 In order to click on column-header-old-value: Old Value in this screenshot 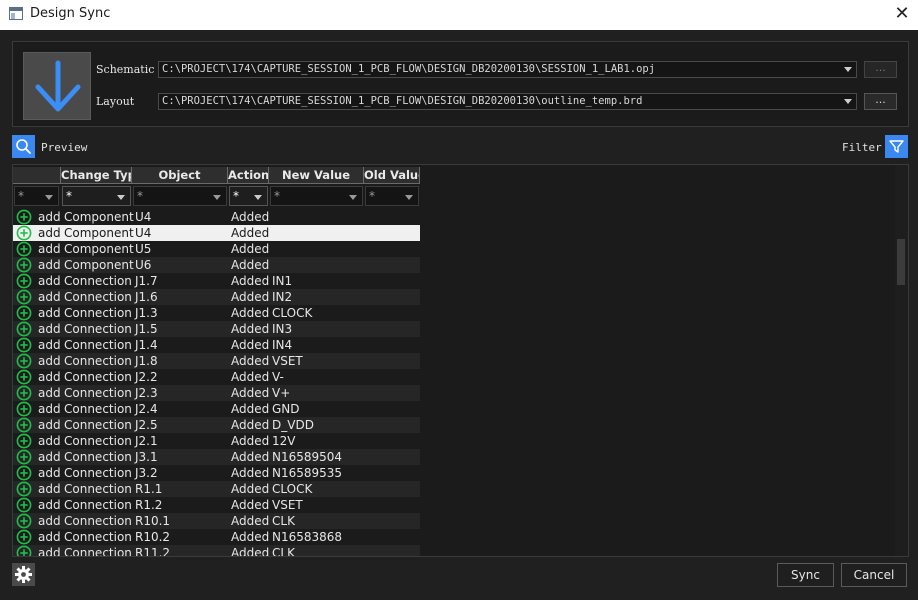, I will do `click(392, 175)`.